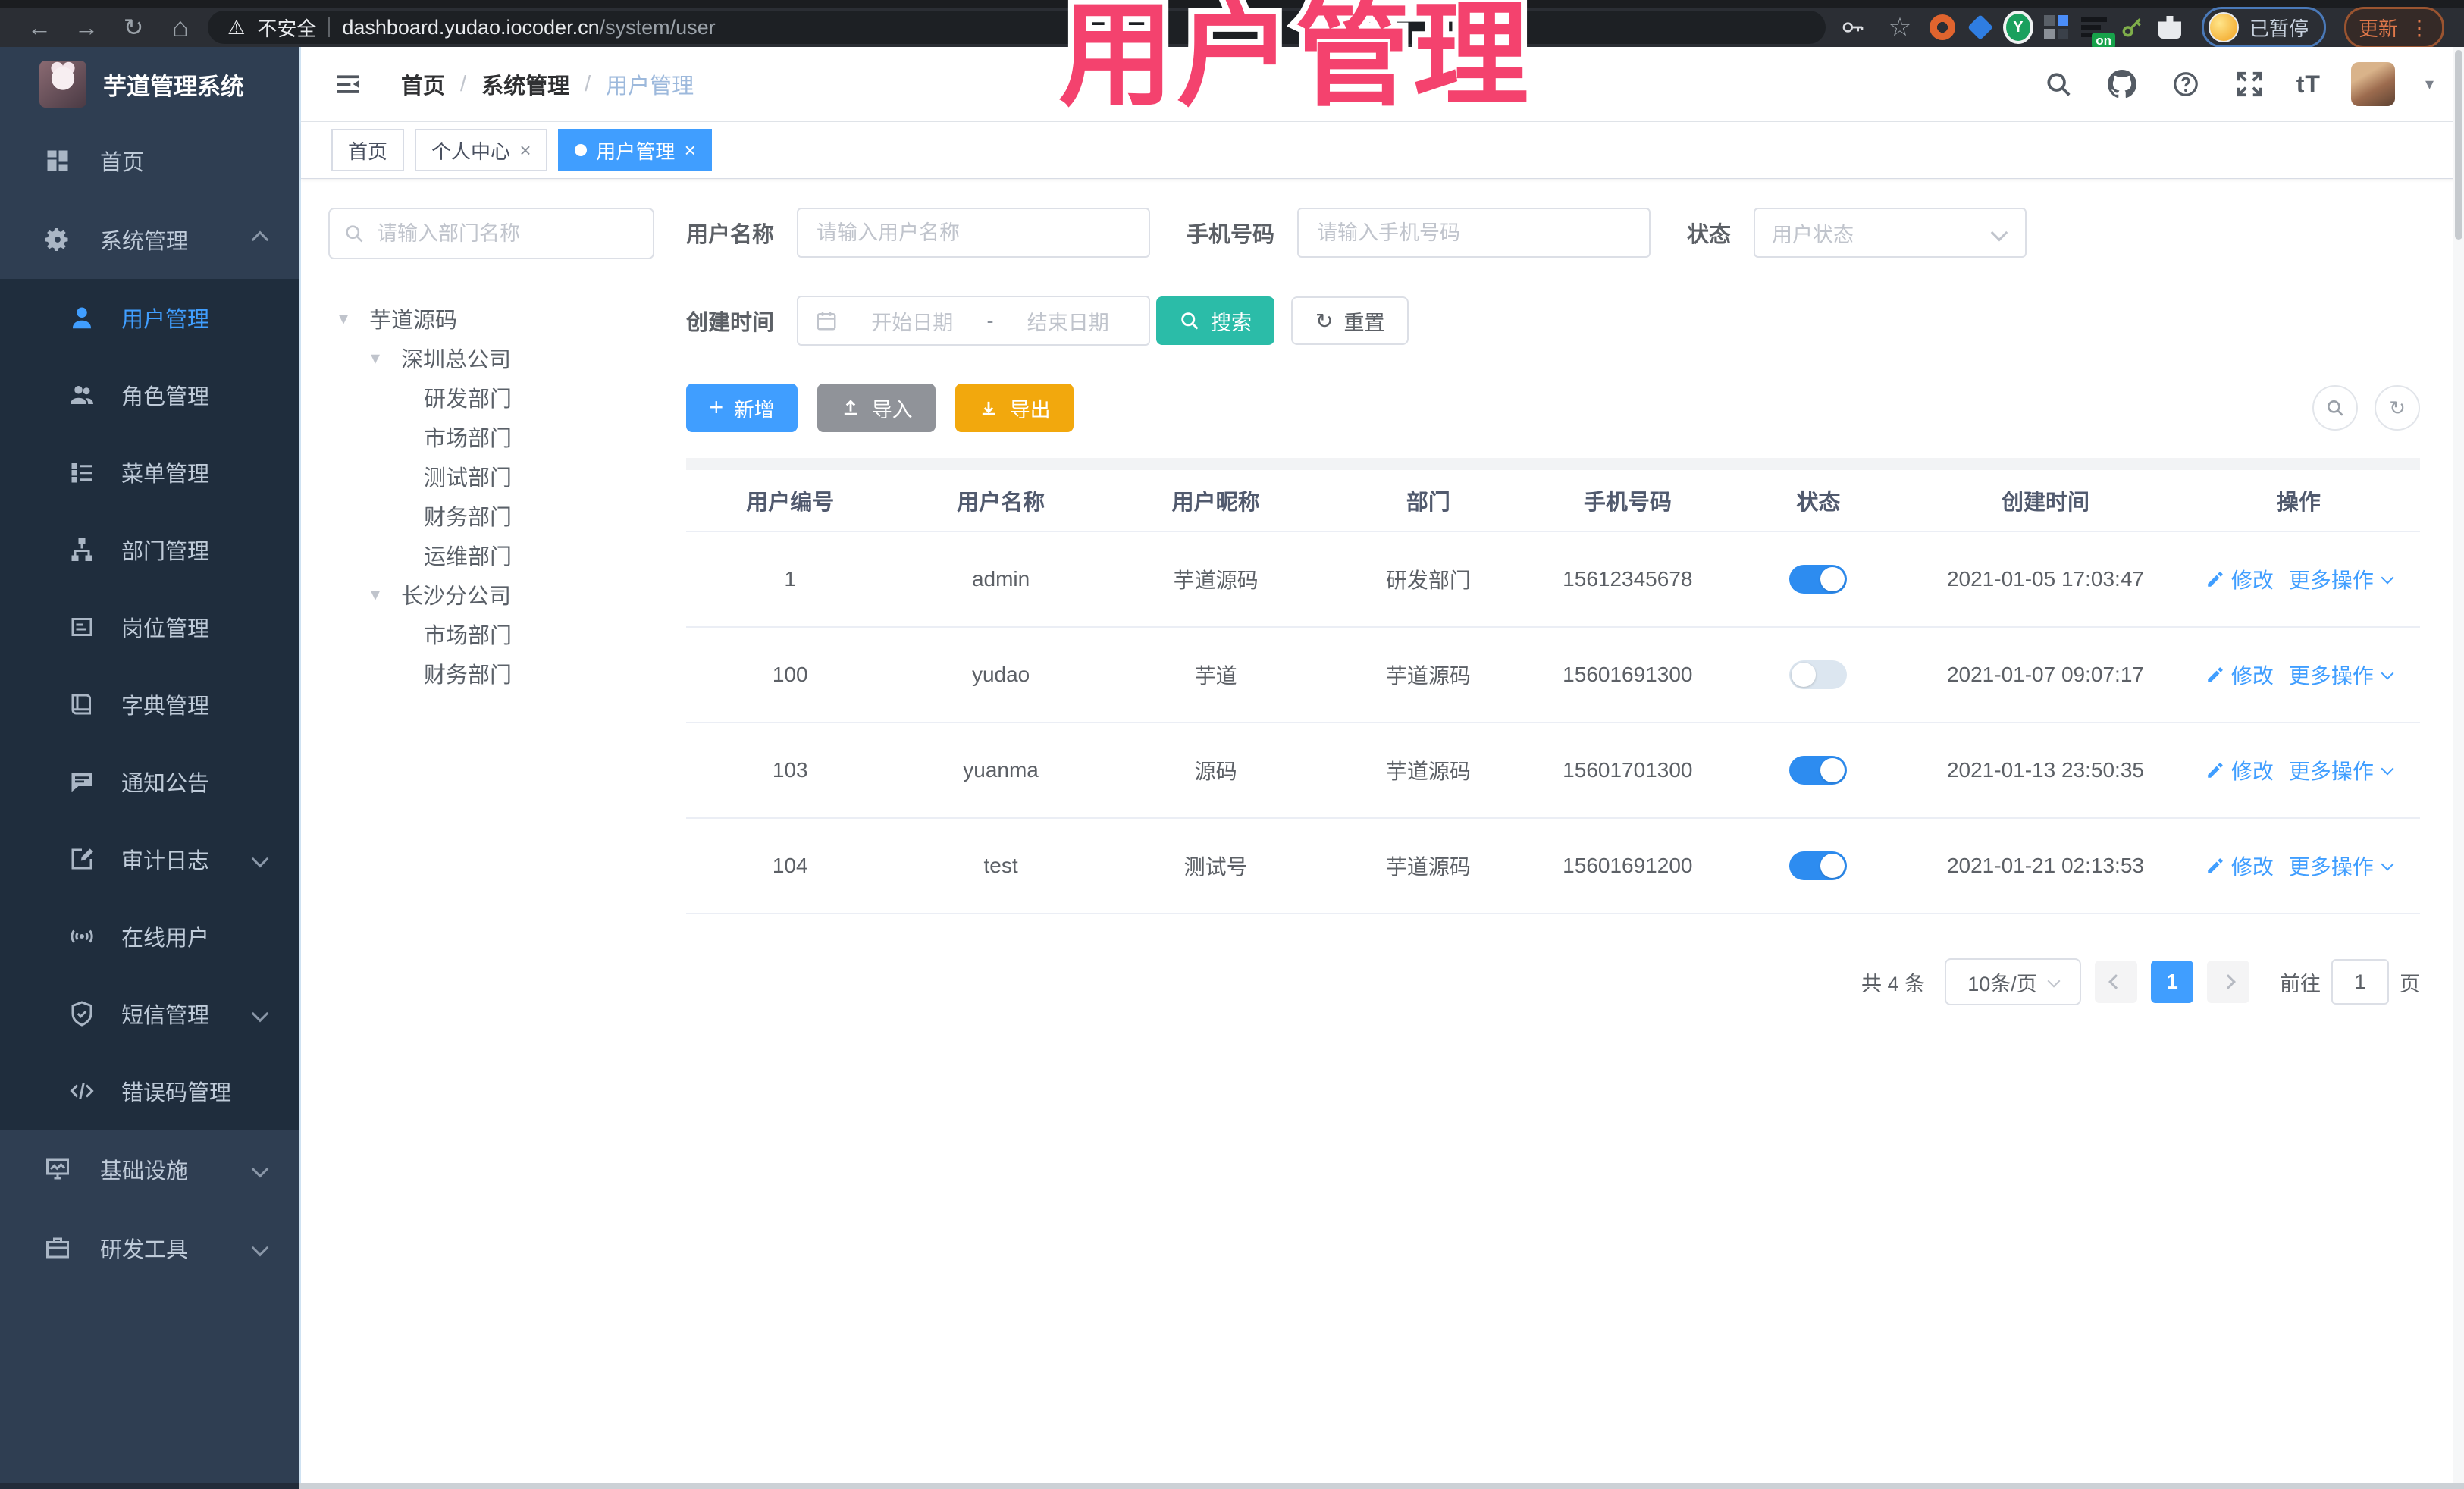 This screenshot has width=2464, height=1489. What do you see at coordinates (2458, 768) in the screenshot?
I see `page-scrollbar` at bounding box center [2458, 768].